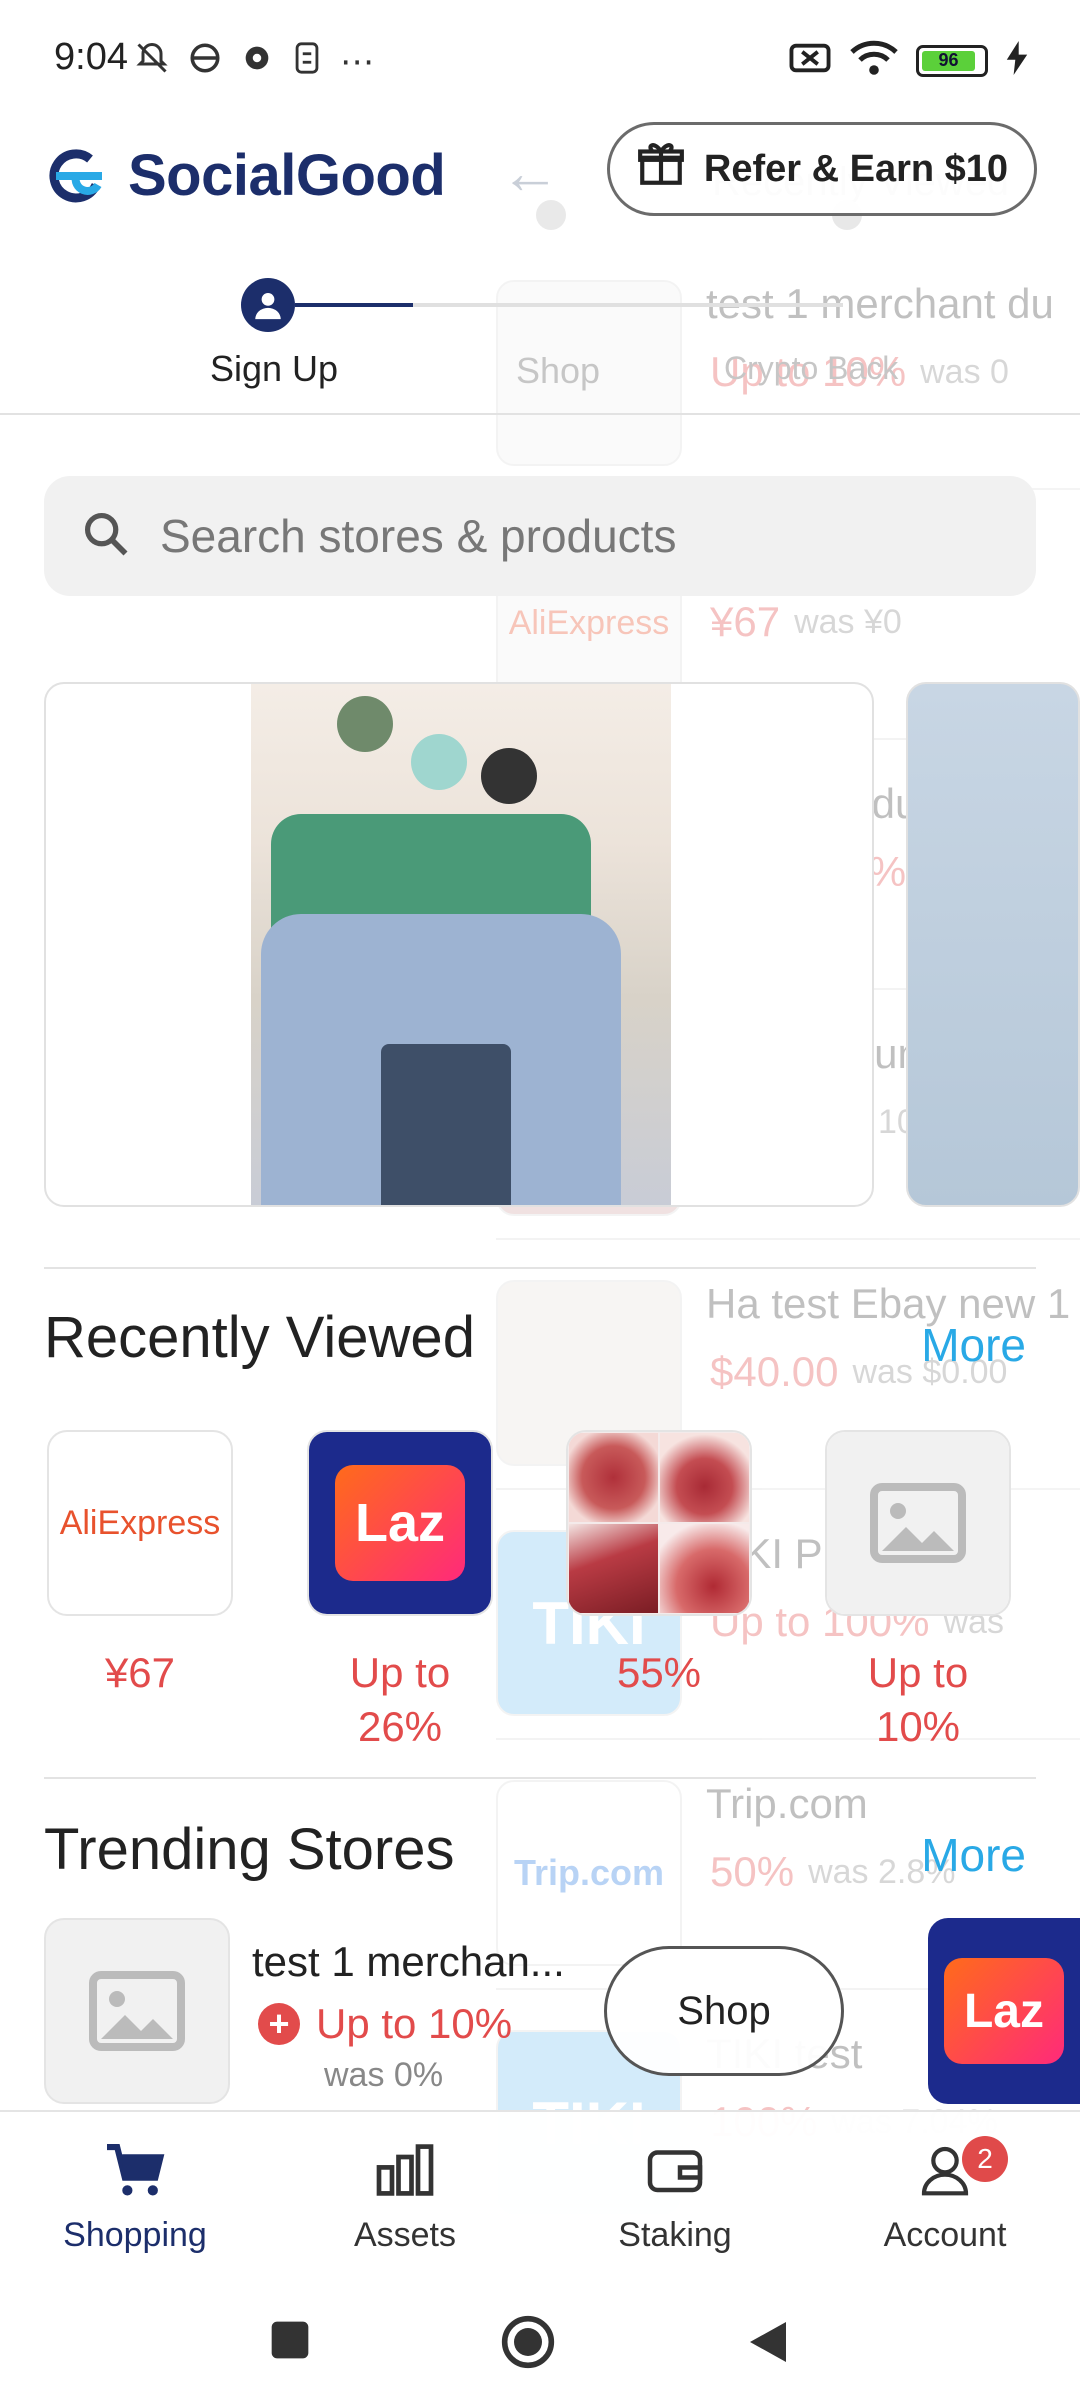  I want to click on overlay-row-amount: $40.00, so click(774, 1371).